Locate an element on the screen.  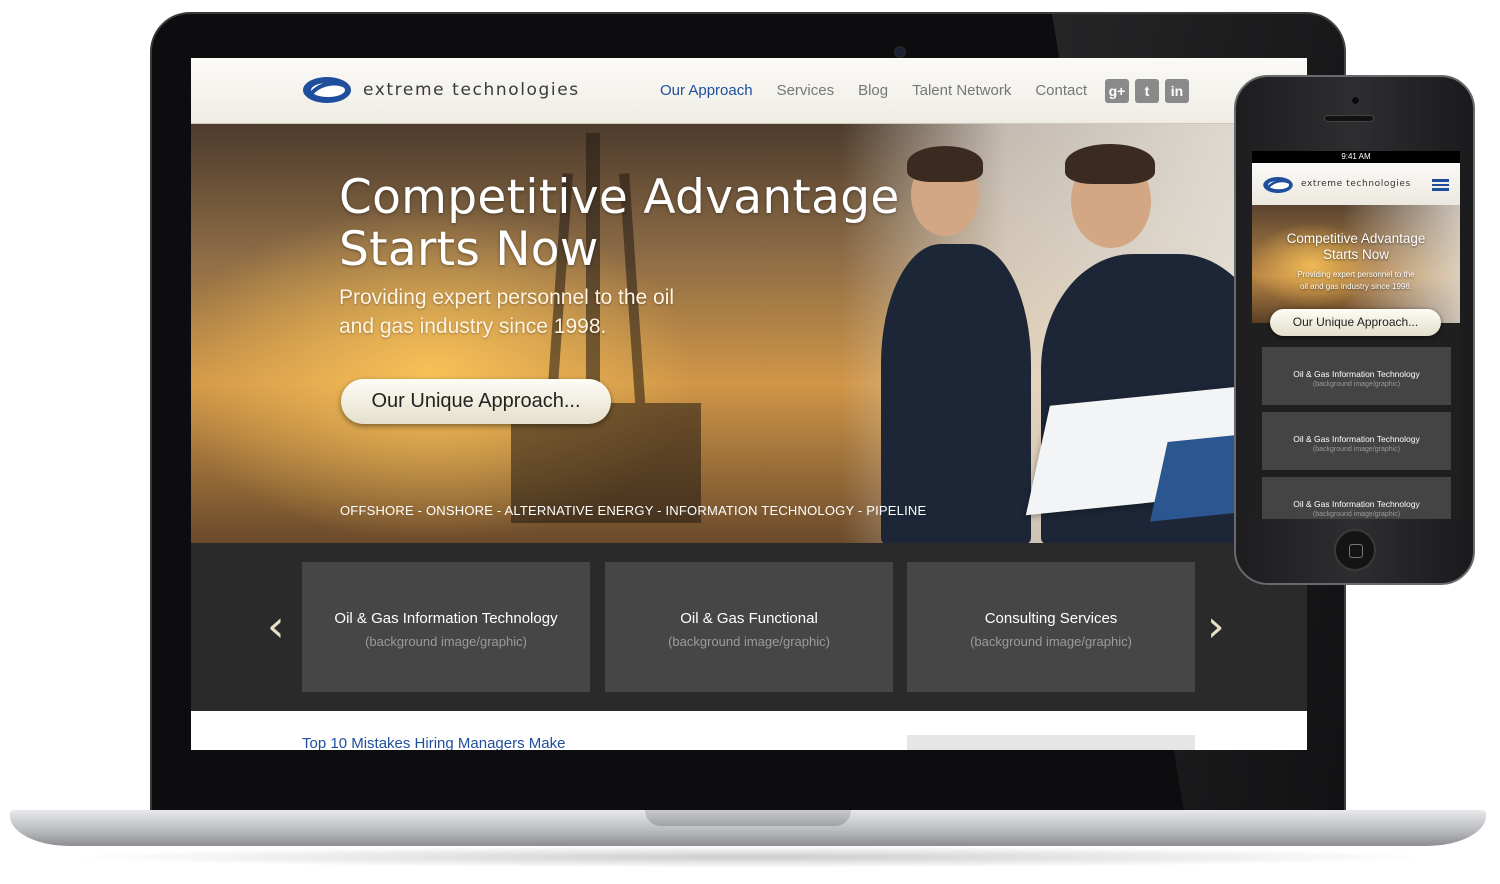
hero-title-line-1: Competitive Advantage is located at coordinates (619, 197).